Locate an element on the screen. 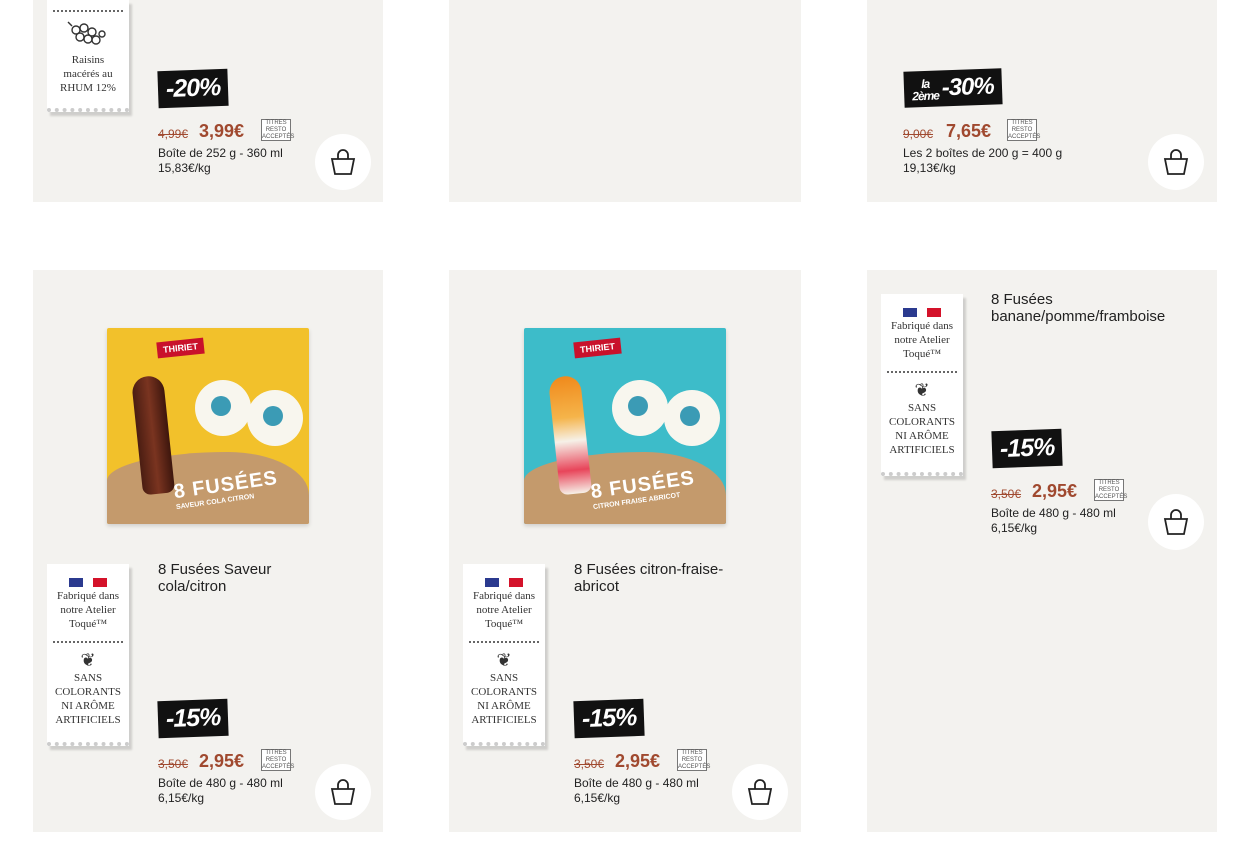  current-price: 7,65€ is located at coordinates (969, 131).